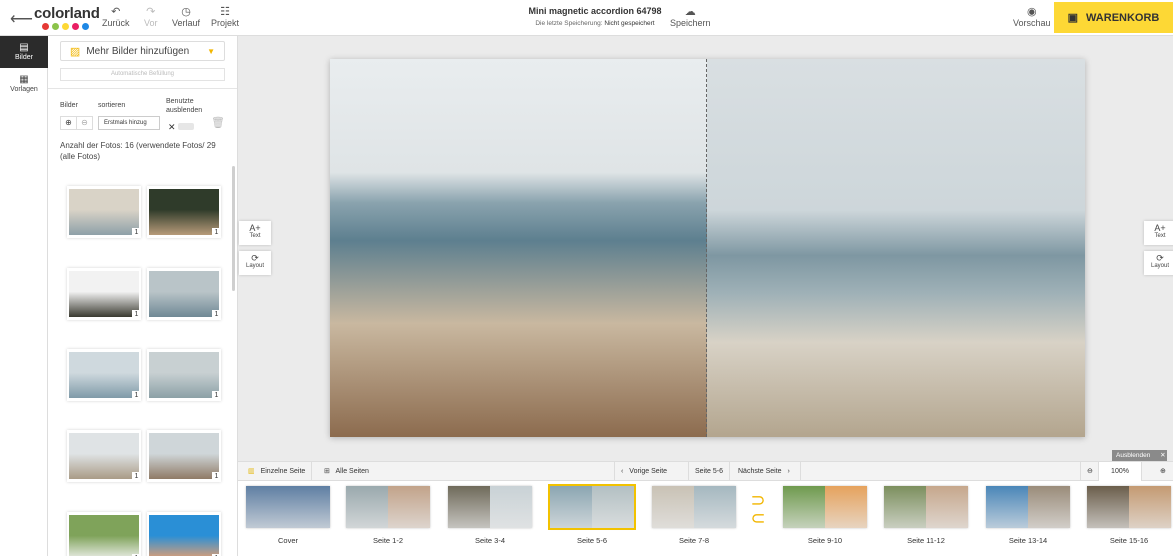 This screenshot has width=1173, height=556. I want to click on text-tool-right: A+ Text, so click(1158, 233).